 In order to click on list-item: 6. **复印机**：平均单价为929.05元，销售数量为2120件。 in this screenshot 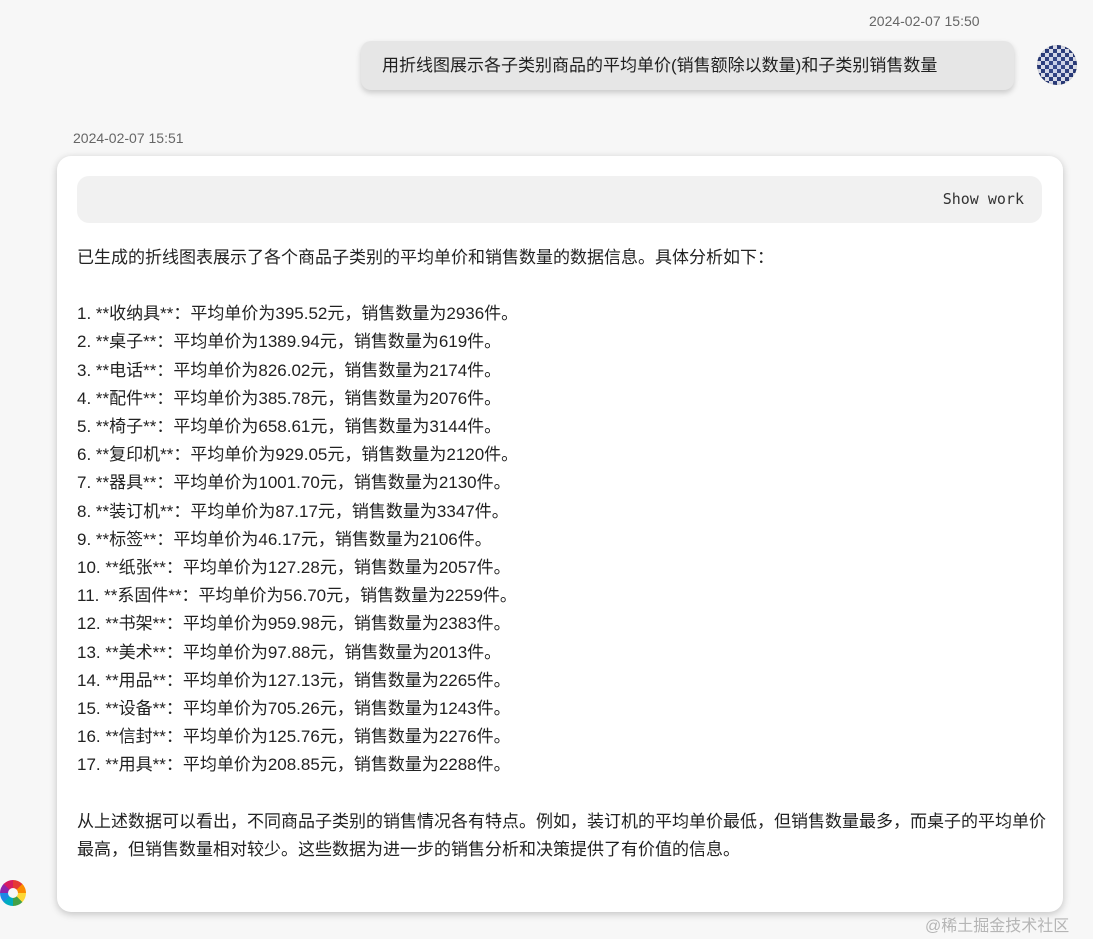, I will do `click(298, 455)`.